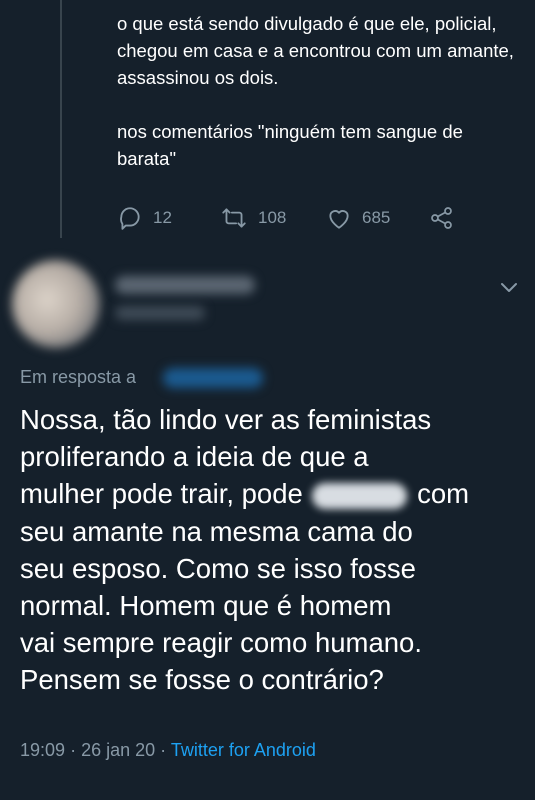  I want to click on reply-to-handle-redacted, so click(213, 378).